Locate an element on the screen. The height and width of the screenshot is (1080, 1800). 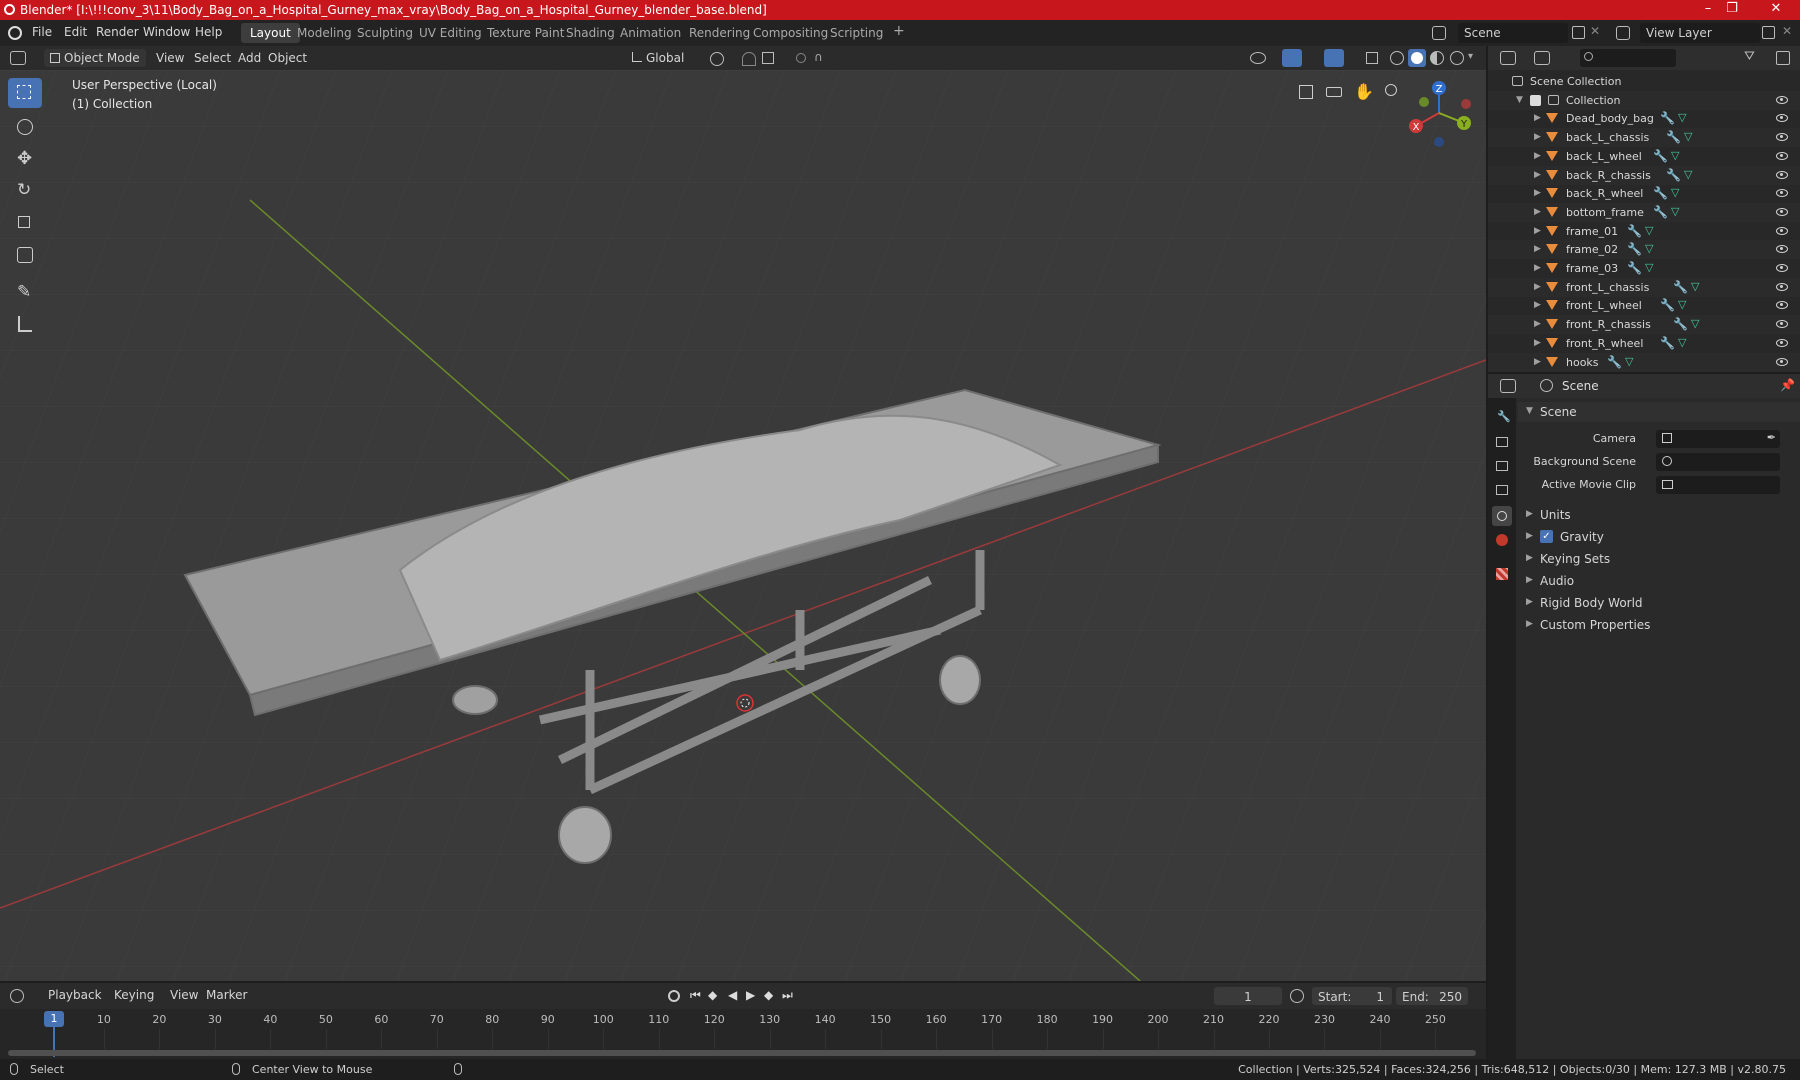
wireframe-shading-icon is located at coordinates (1397, 58).